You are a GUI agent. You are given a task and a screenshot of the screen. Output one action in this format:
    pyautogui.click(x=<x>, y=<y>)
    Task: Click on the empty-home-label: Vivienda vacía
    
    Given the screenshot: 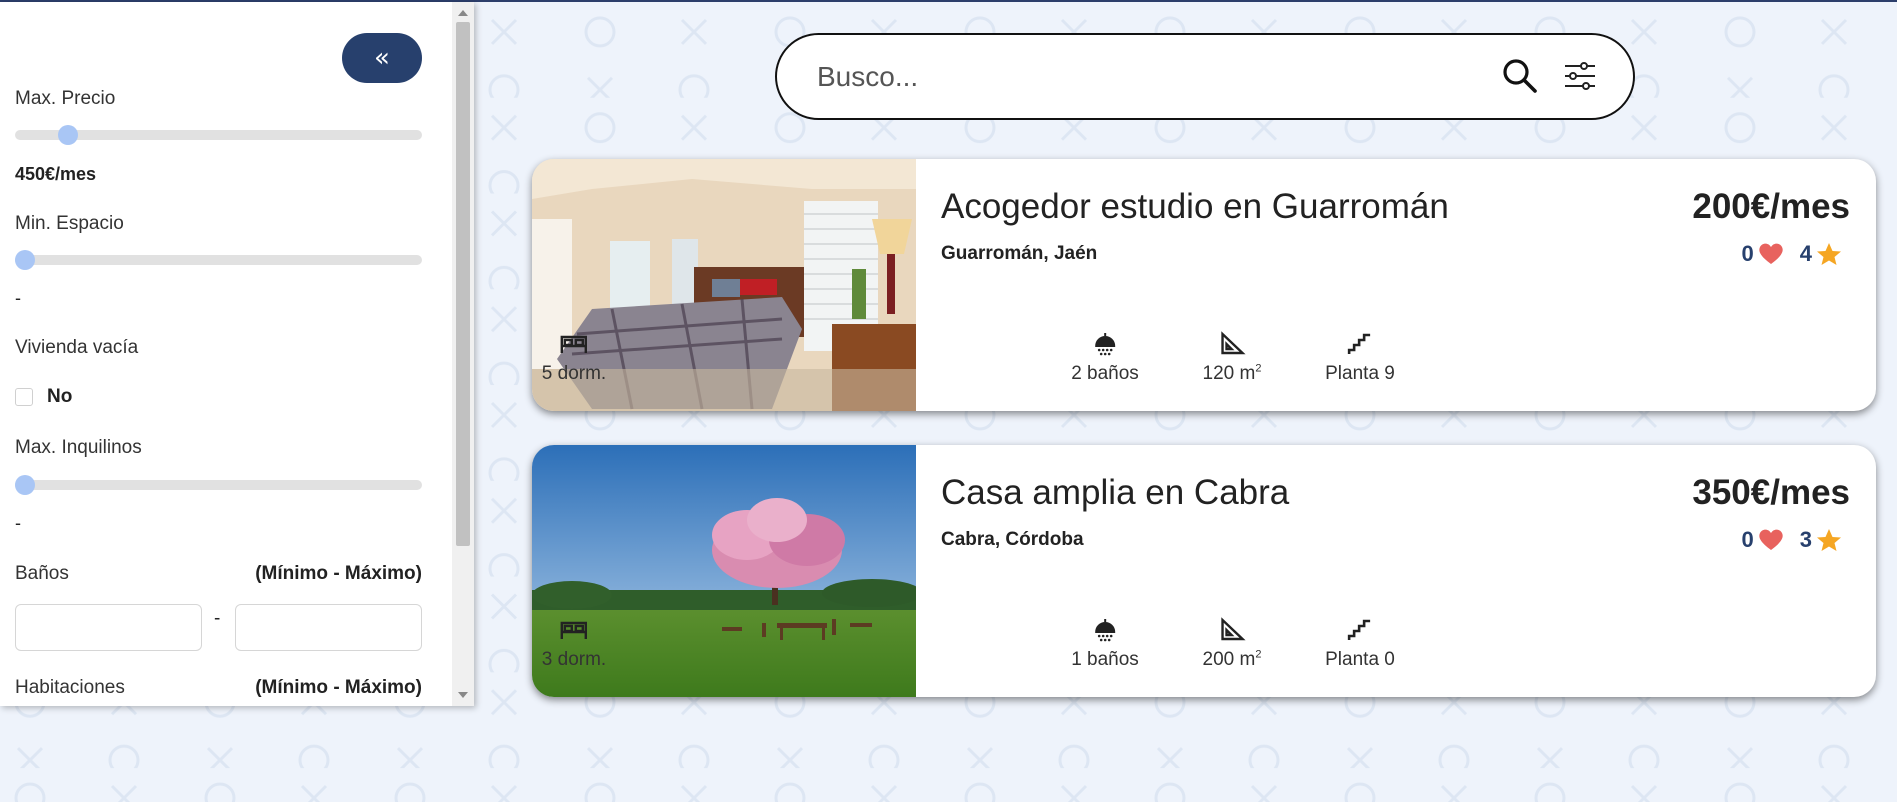 What is the action you would take?
    pyautogui.click(x=77, y=347)
    